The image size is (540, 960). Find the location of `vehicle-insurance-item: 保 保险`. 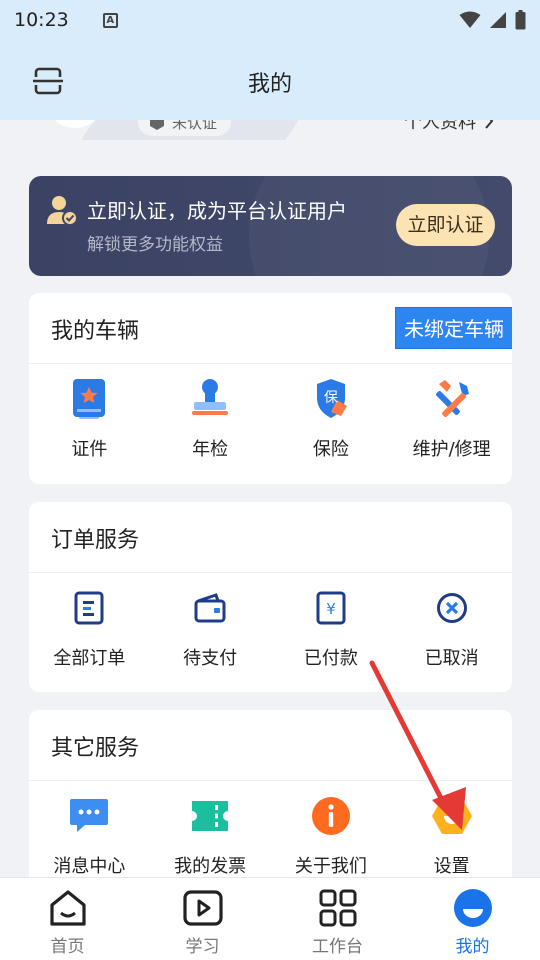

vehicle-insurance-item: 保 保险 is located at coordinates (331, 419).